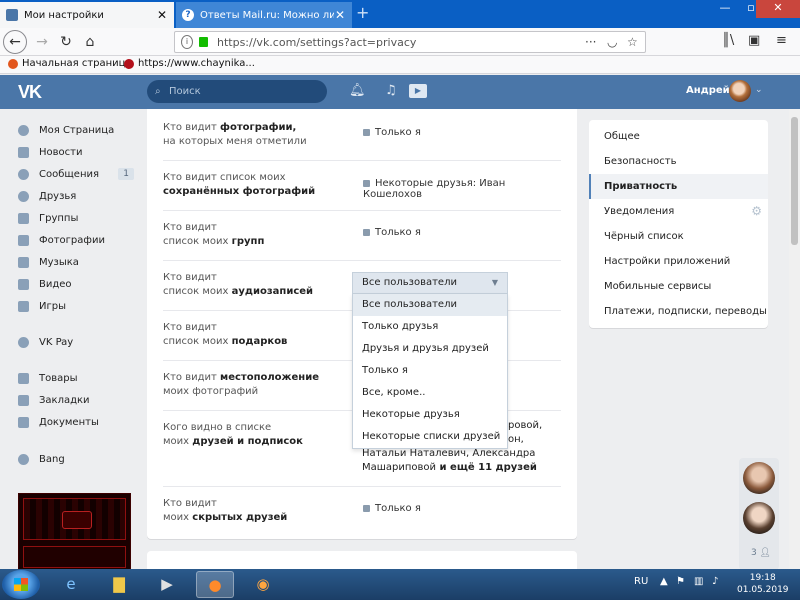  What do you see at coordinates (794, 339) in the screenshot?
I see `page-scrollbar` at bounding box center [794, 339].